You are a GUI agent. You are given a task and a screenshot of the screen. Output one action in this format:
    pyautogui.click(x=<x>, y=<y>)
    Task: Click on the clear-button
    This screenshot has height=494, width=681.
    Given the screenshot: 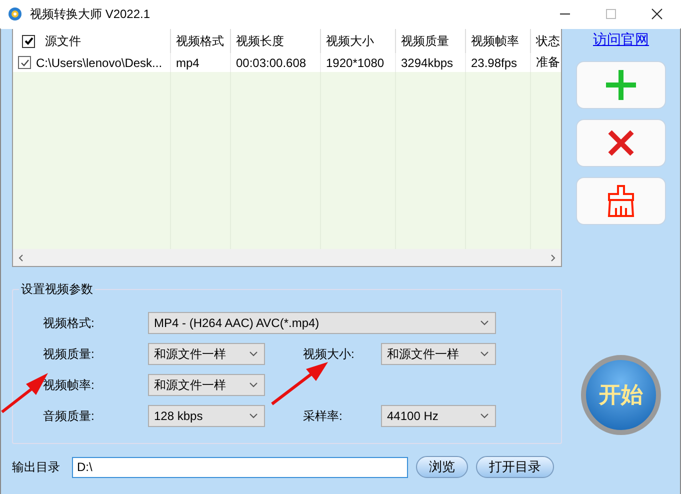 What is the action you would take?
    pyautogui.click(x=621, y=201)
    